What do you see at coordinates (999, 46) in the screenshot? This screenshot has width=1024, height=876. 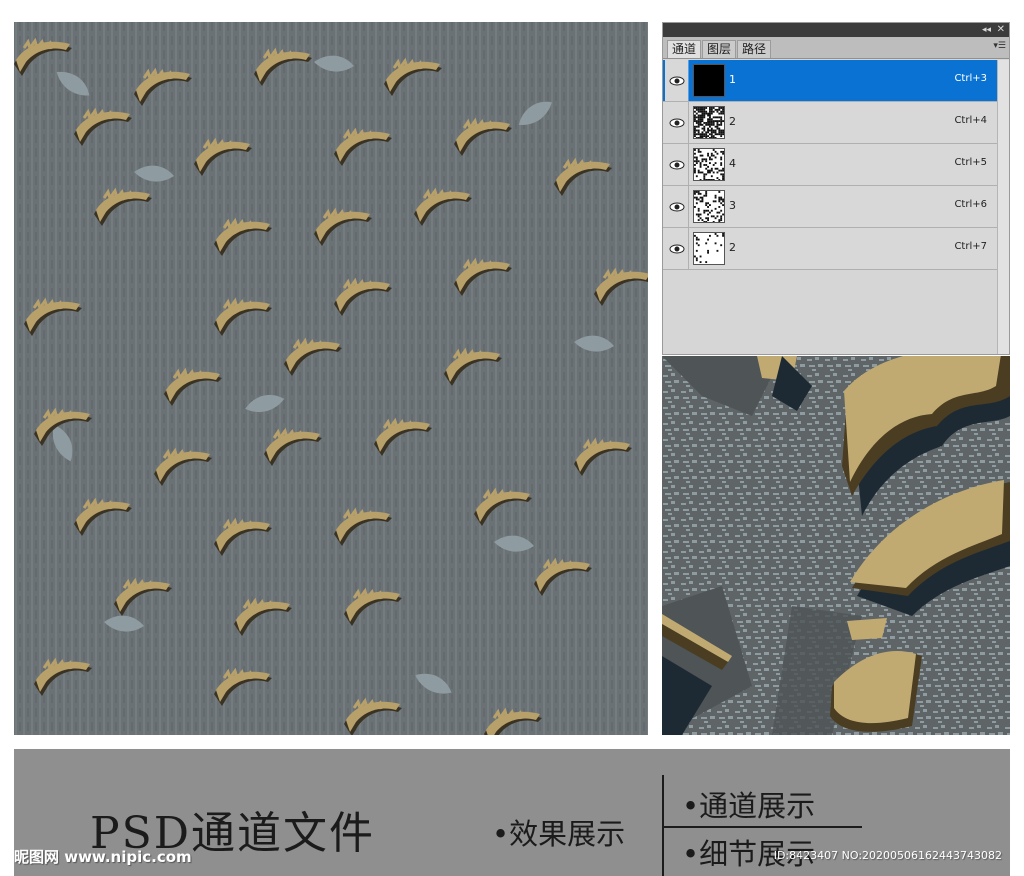 I see `panel-menu-icon: ▾☰` at bounding box center [999, 46].